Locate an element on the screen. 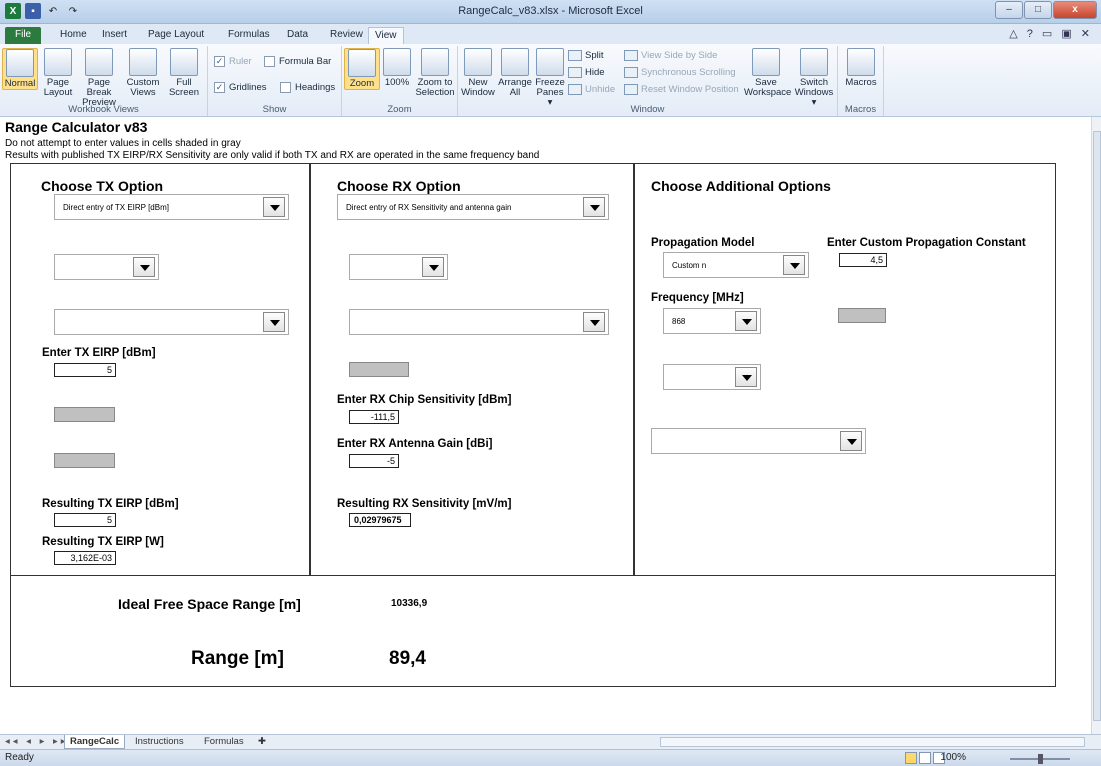 The width and height of the screenshot is (1101, 766). full-screen-button: Full Screen is located at coordinates (184, 73).